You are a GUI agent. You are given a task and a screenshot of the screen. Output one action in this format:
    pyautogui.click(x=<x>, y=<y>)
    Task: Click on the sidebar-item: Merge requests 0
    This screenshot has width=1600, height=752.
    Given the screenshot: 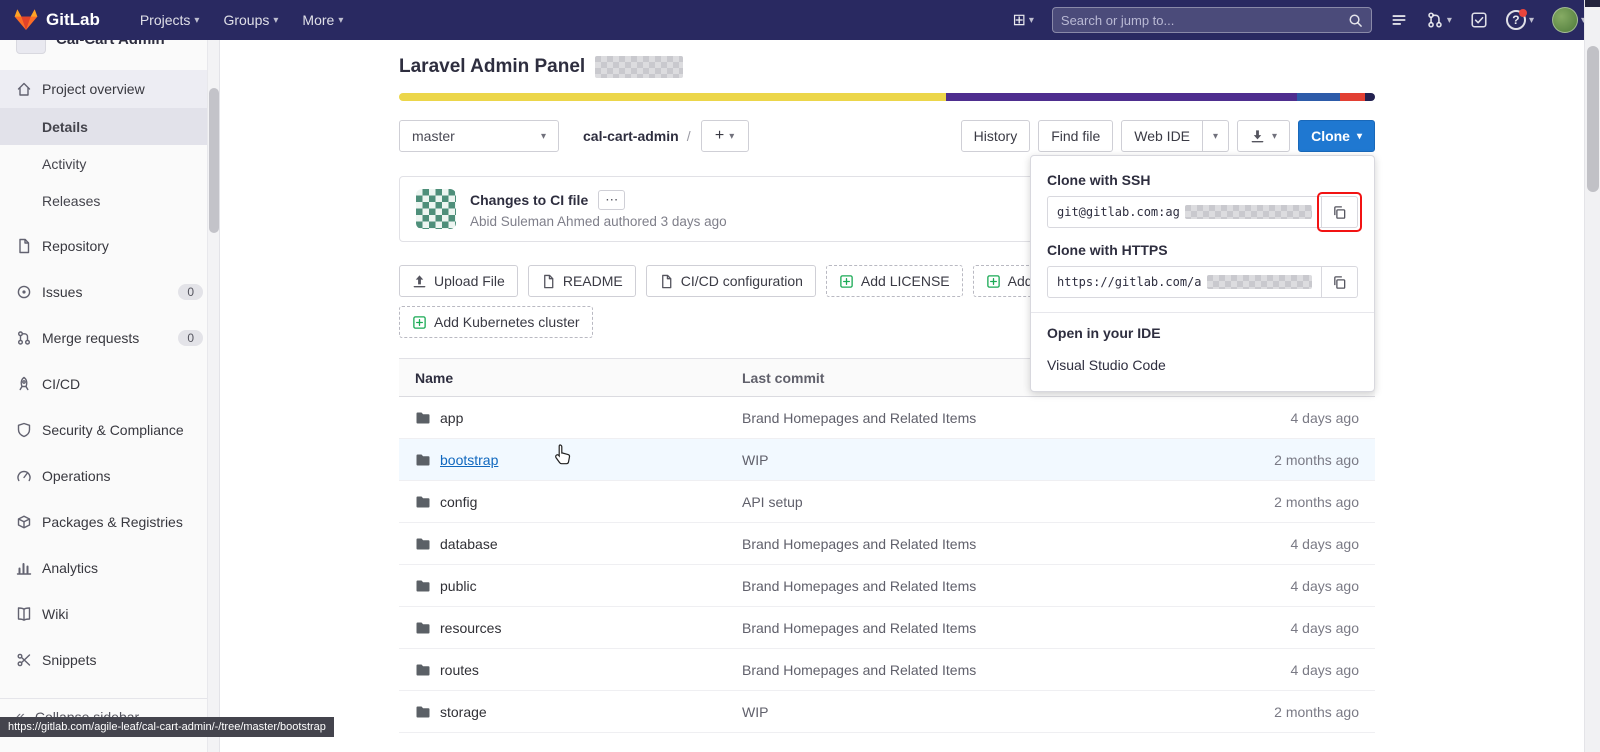 What is the action you would take?
    pyautogui.click(x=109, y=338)
    